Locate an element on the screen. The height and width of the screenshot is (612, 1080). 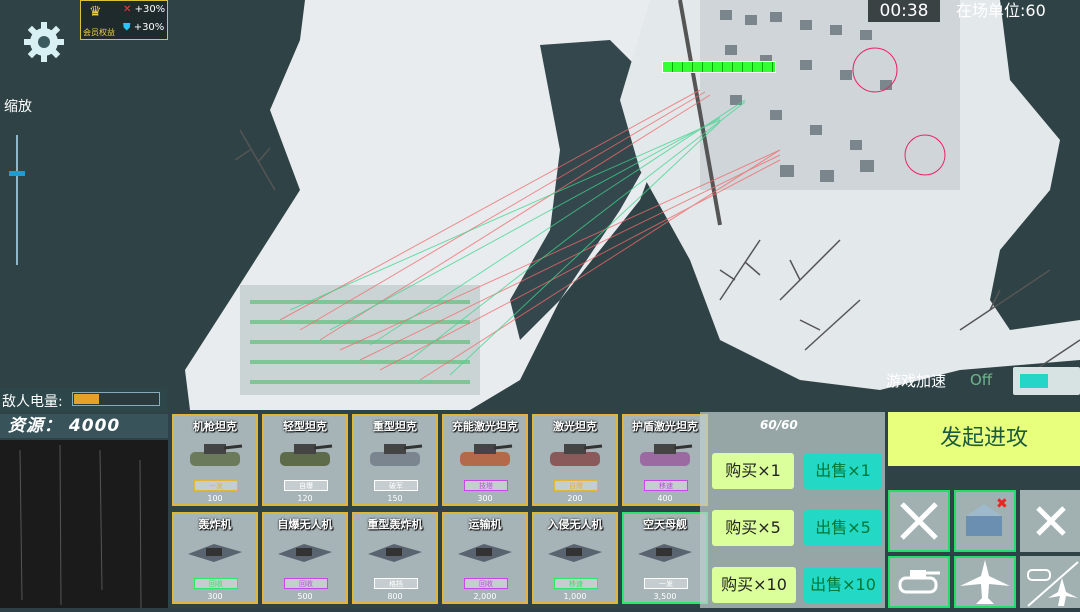
plane-icon is located at coordinates (985, 582).